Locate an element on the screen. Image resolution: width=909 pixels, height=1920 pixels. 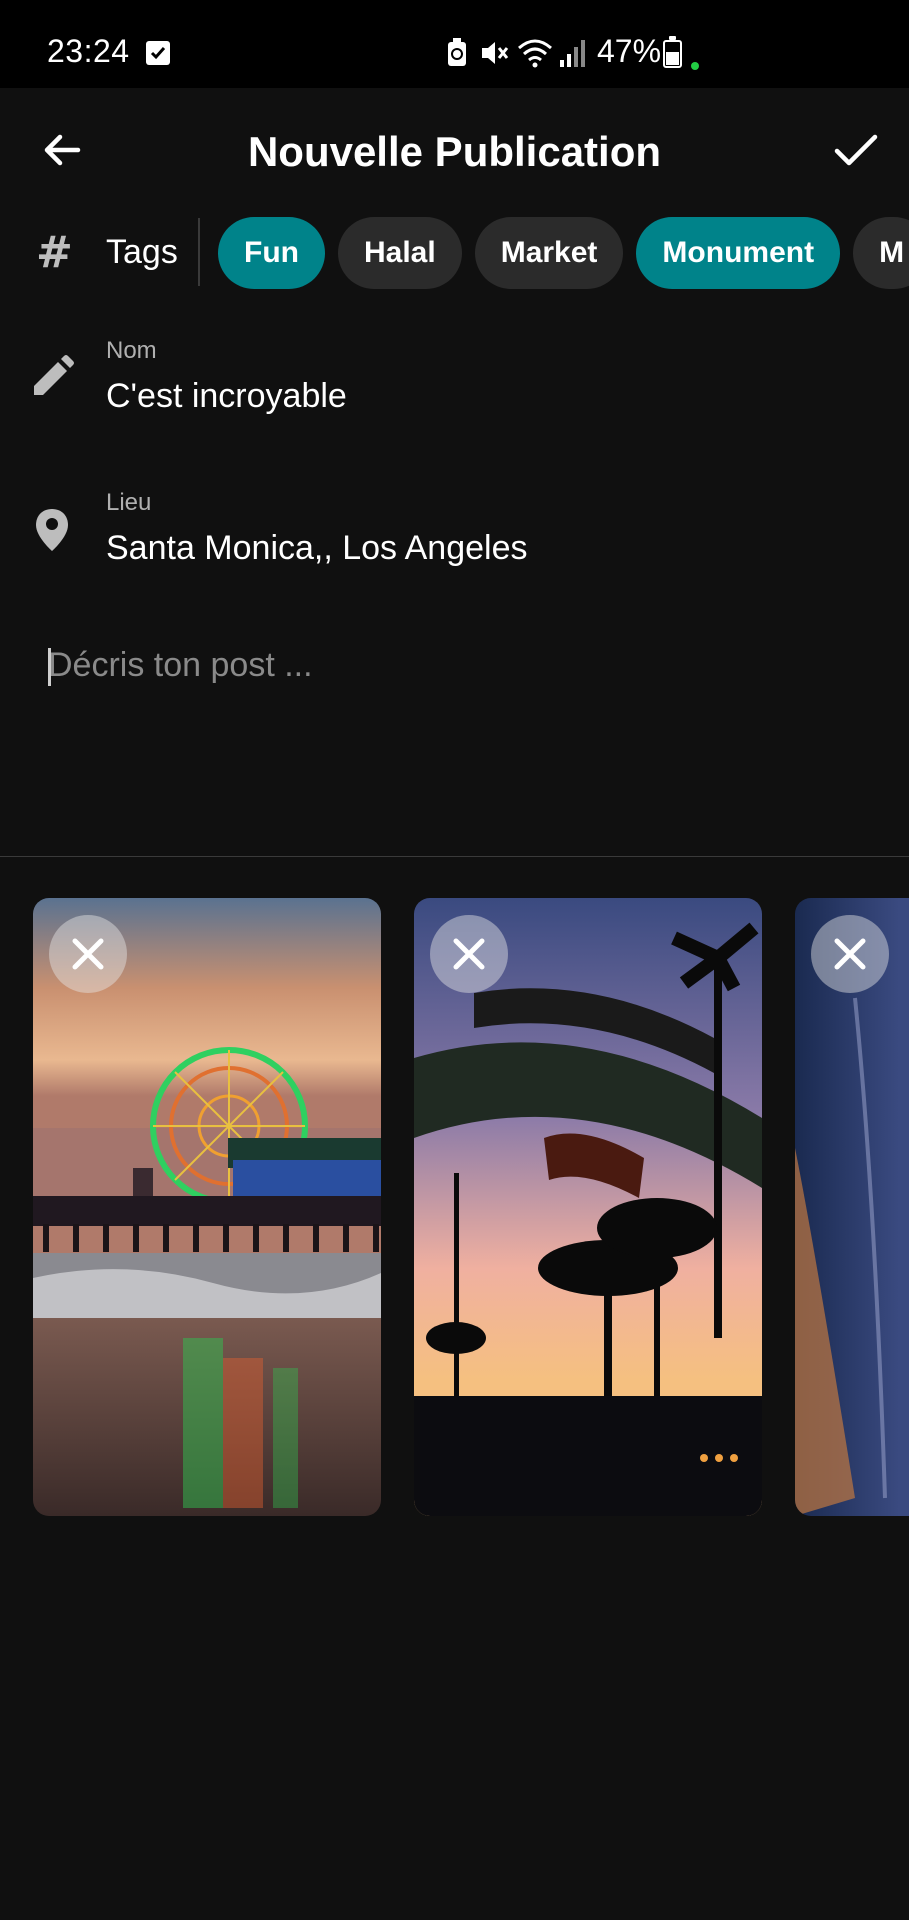
tag-chip-fun: Fun is located at coordinates (271, 253).